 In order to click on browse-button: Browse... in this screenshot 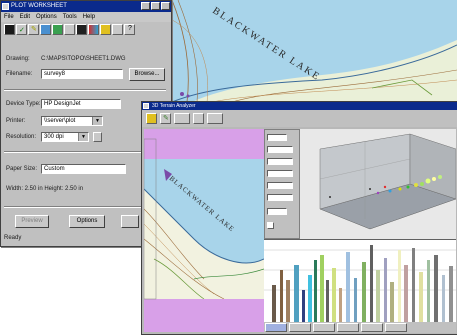, I will do `click(147, 74)`.